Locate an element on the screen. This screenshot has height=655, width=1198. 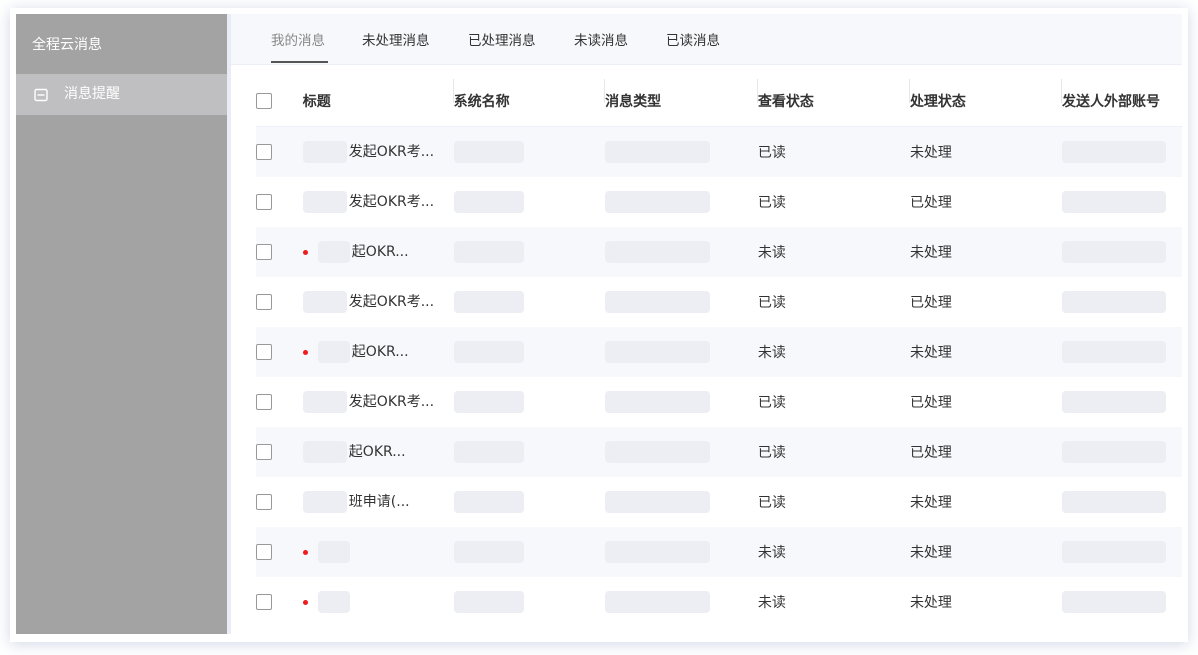
table-header-row: 标题 系统名称 消息类型 查看状态 处理状态 发送人外部账号 is located at coordinates (719, 101).